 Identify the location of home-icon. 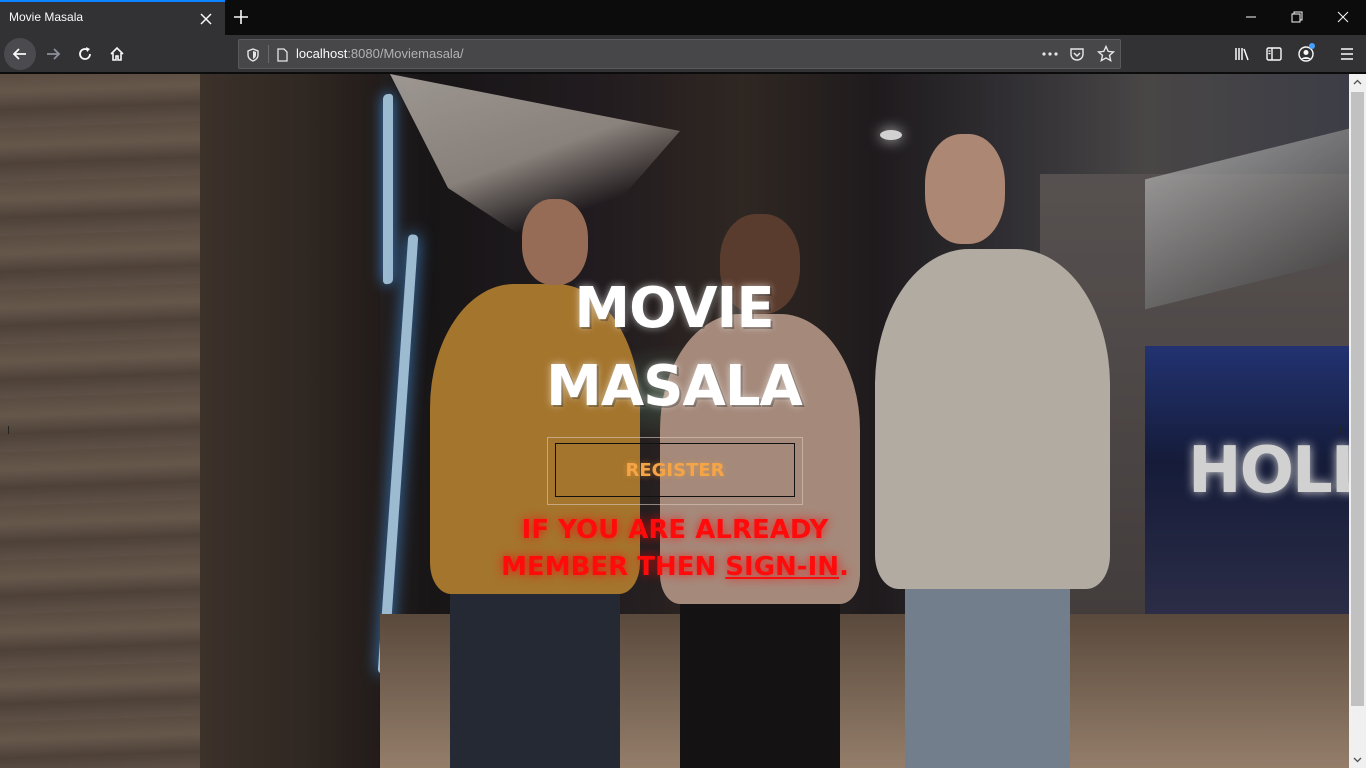
(117, 54).